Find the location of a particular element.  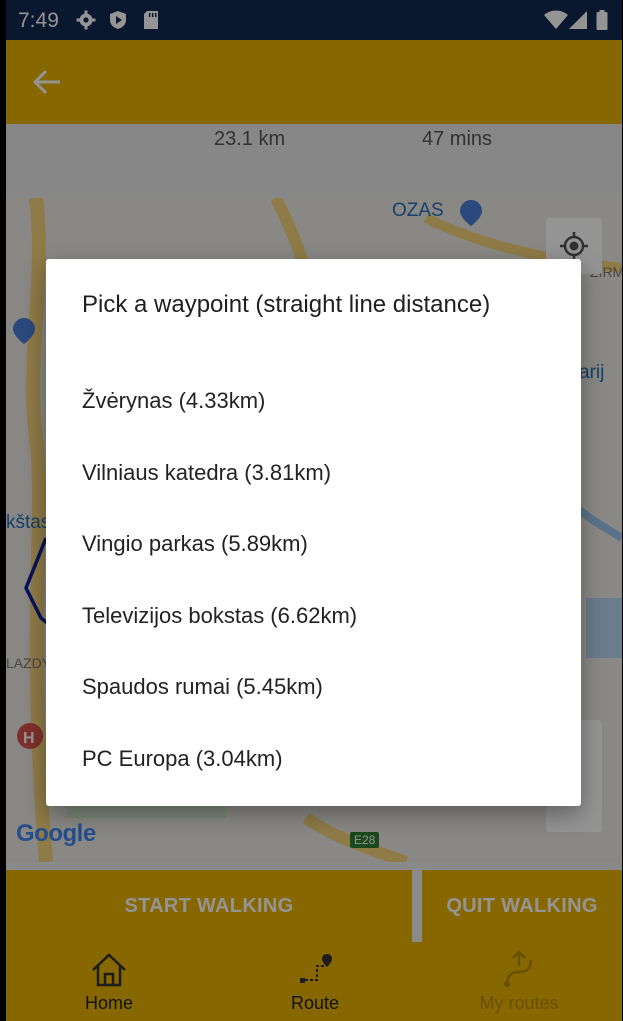

waypoint-option: Žvėrynas (4.33km) is located at coordinates (317, 401).